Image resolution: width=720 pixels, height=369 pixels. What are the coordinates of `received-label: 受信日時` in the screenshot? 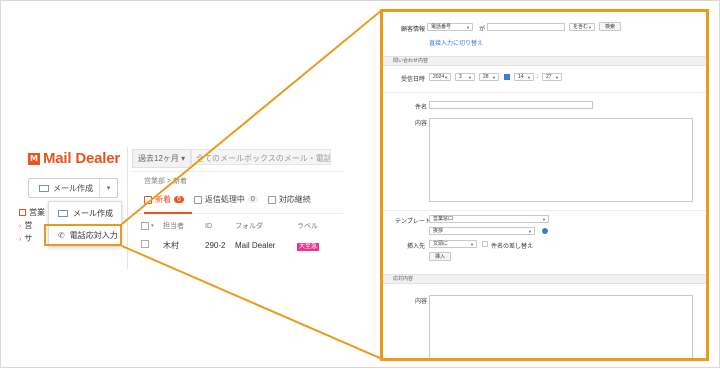 It's located at (413, 80).